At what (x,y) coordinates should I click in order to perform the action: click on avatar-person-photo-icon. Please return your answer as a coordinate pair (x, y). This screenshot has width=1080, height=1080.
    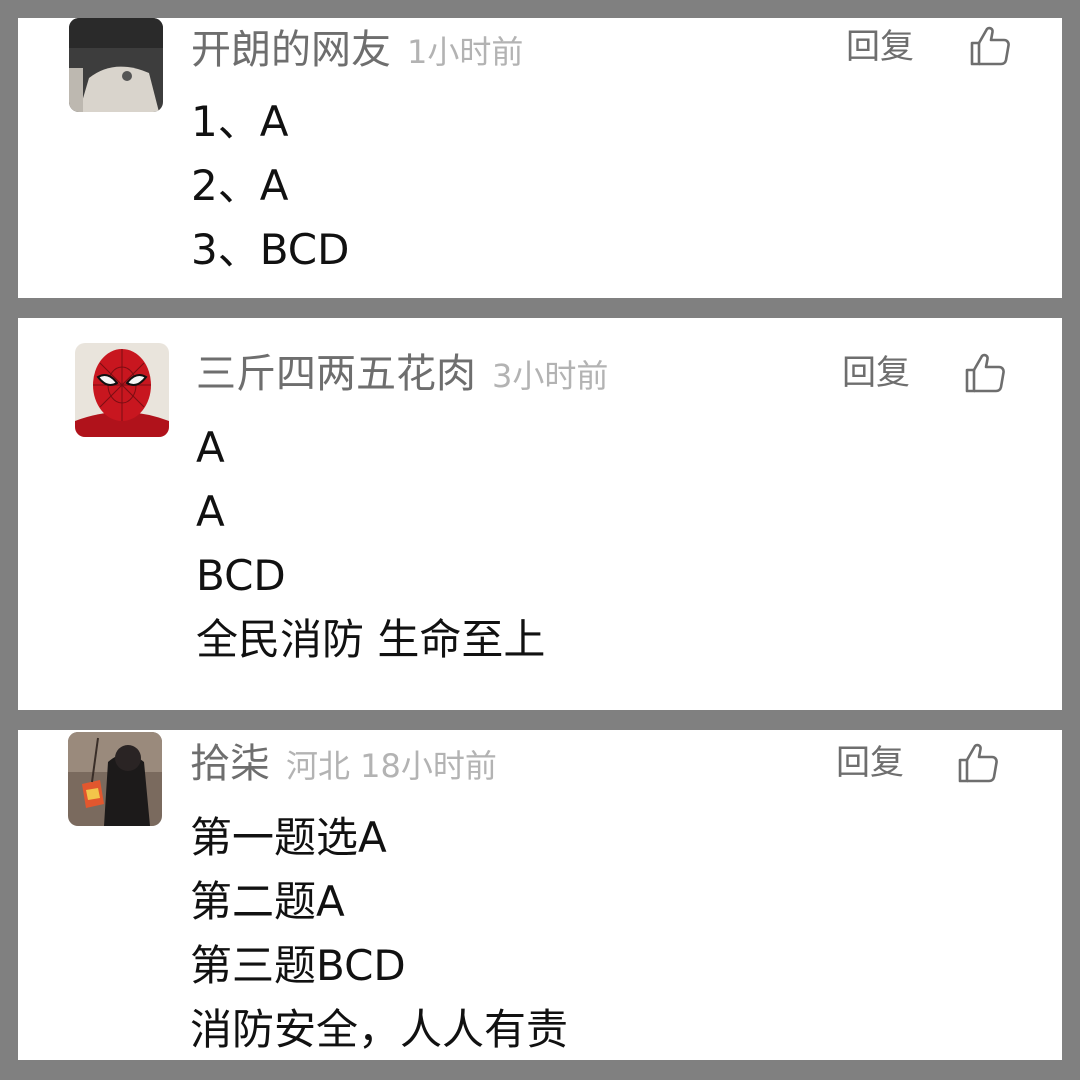
    Looking at the image, I should click on (115, 779).